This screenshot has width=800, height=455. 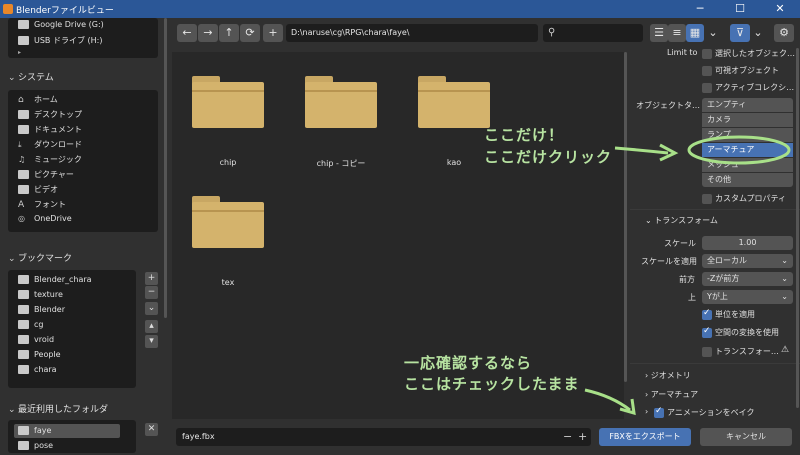 I want to click on highlight-circle, so click(x=739, y=150).